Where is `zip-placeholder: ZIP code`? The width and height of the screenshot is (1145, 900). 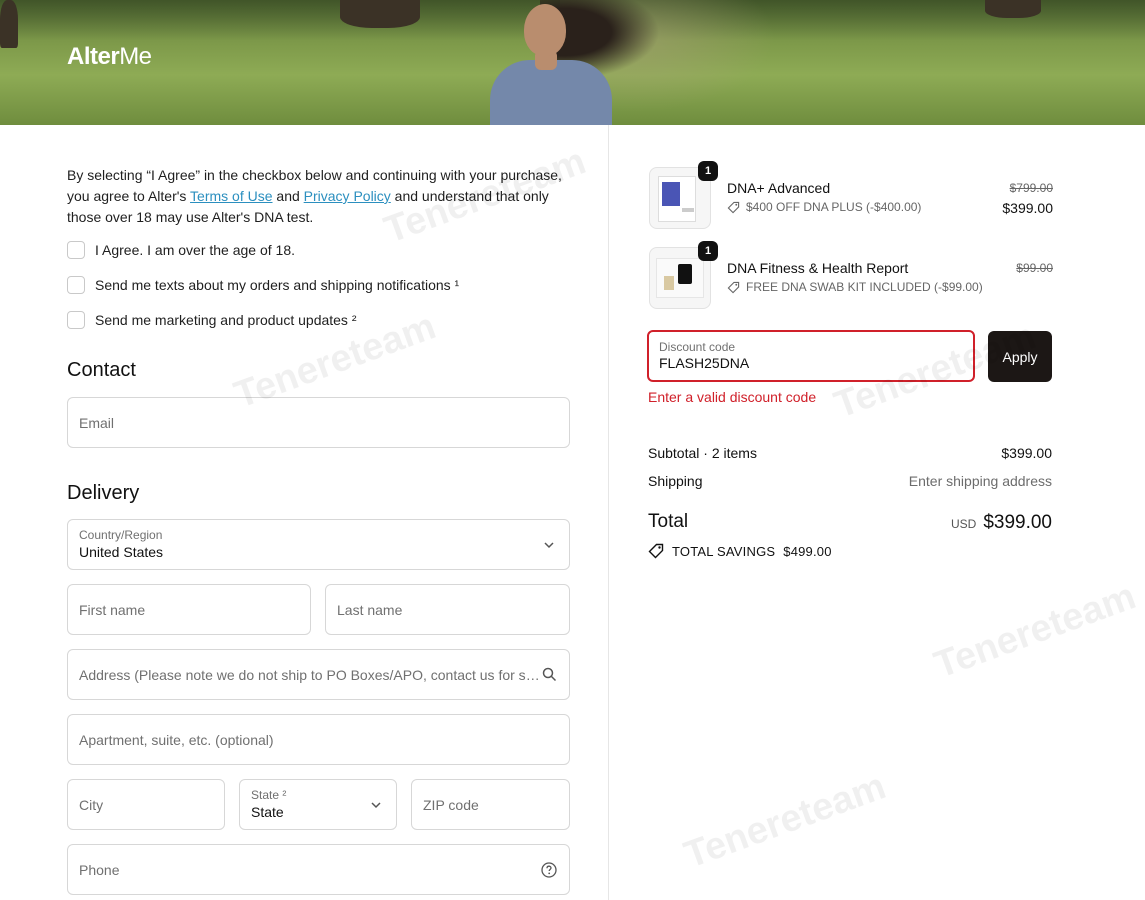
zip-placeholder: ZIP code is located at coordinates (451, 804).